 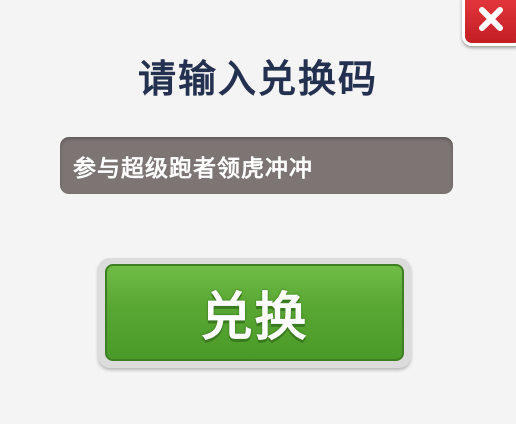 I want to click on close-icon, so click(x=491, y=19).